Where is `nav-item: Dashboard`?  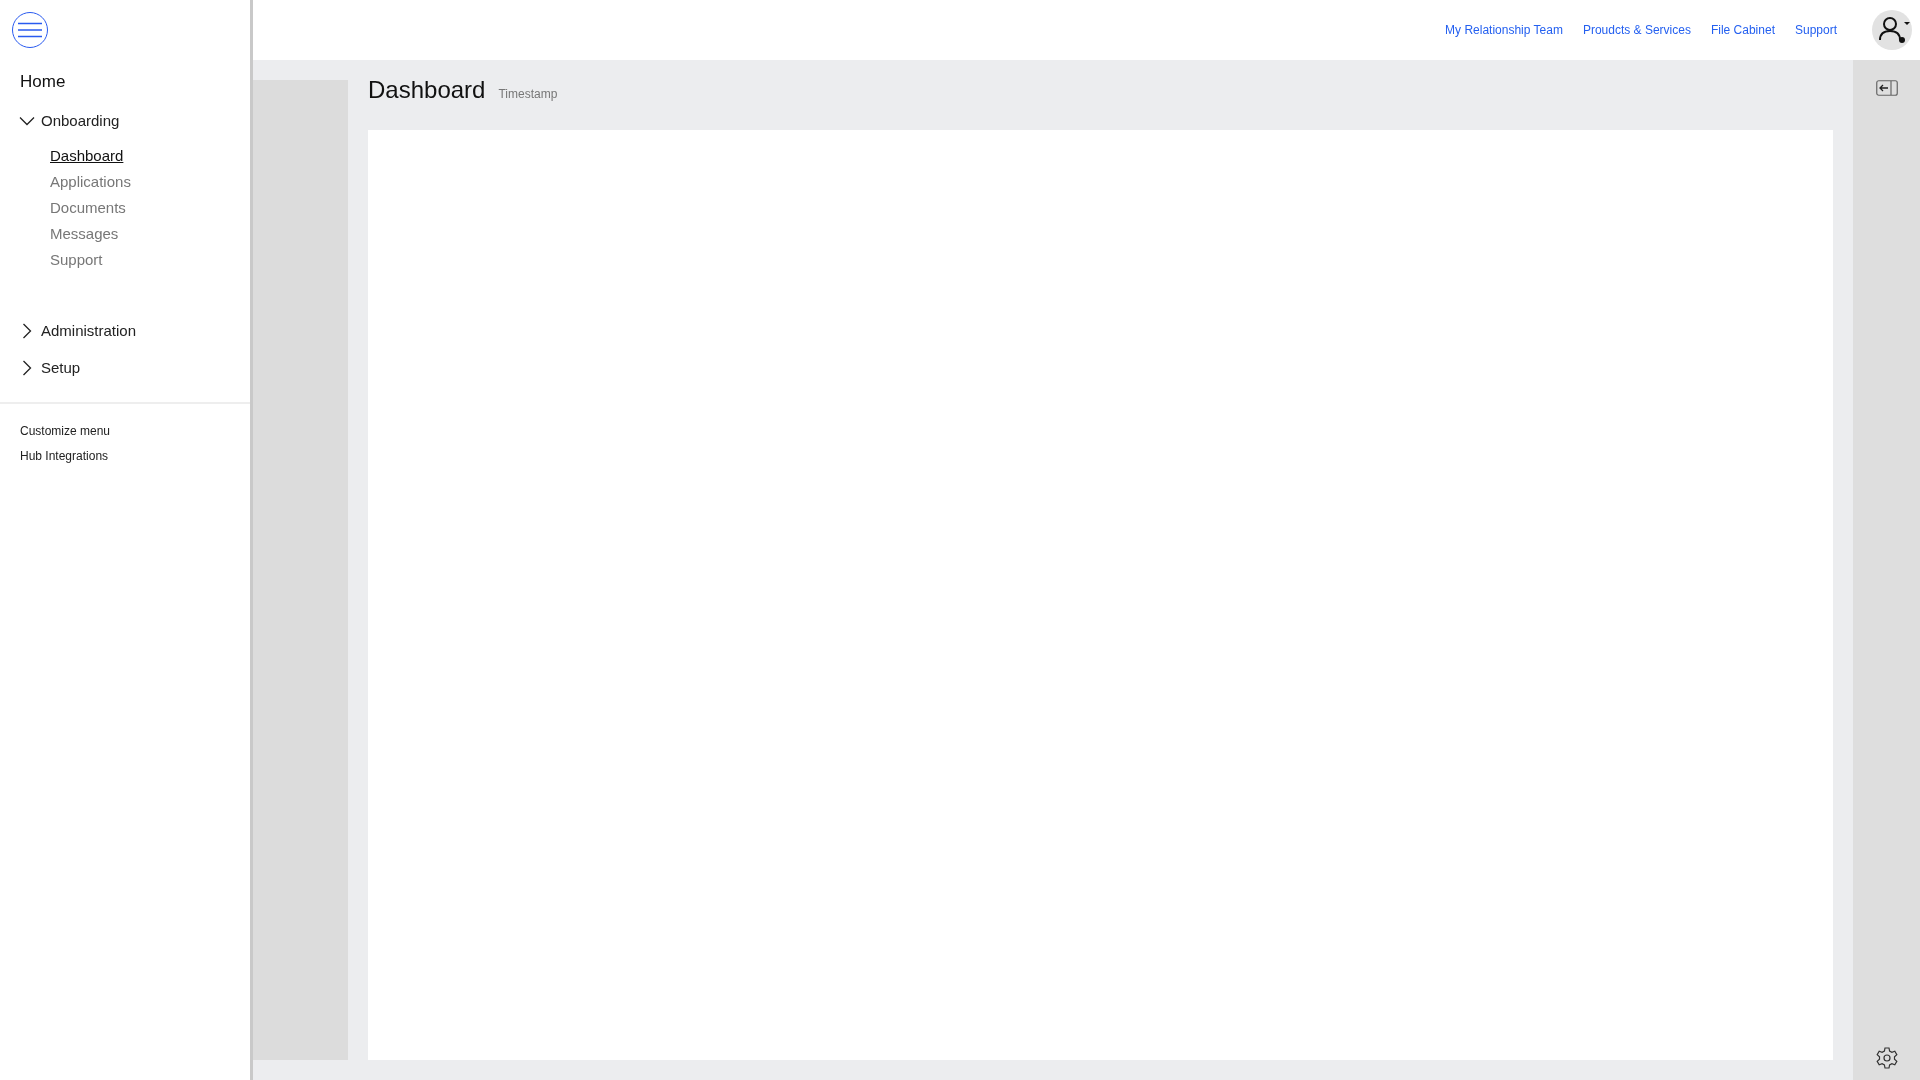 nav-item: Dashboard is located at coordinates (150, 155).